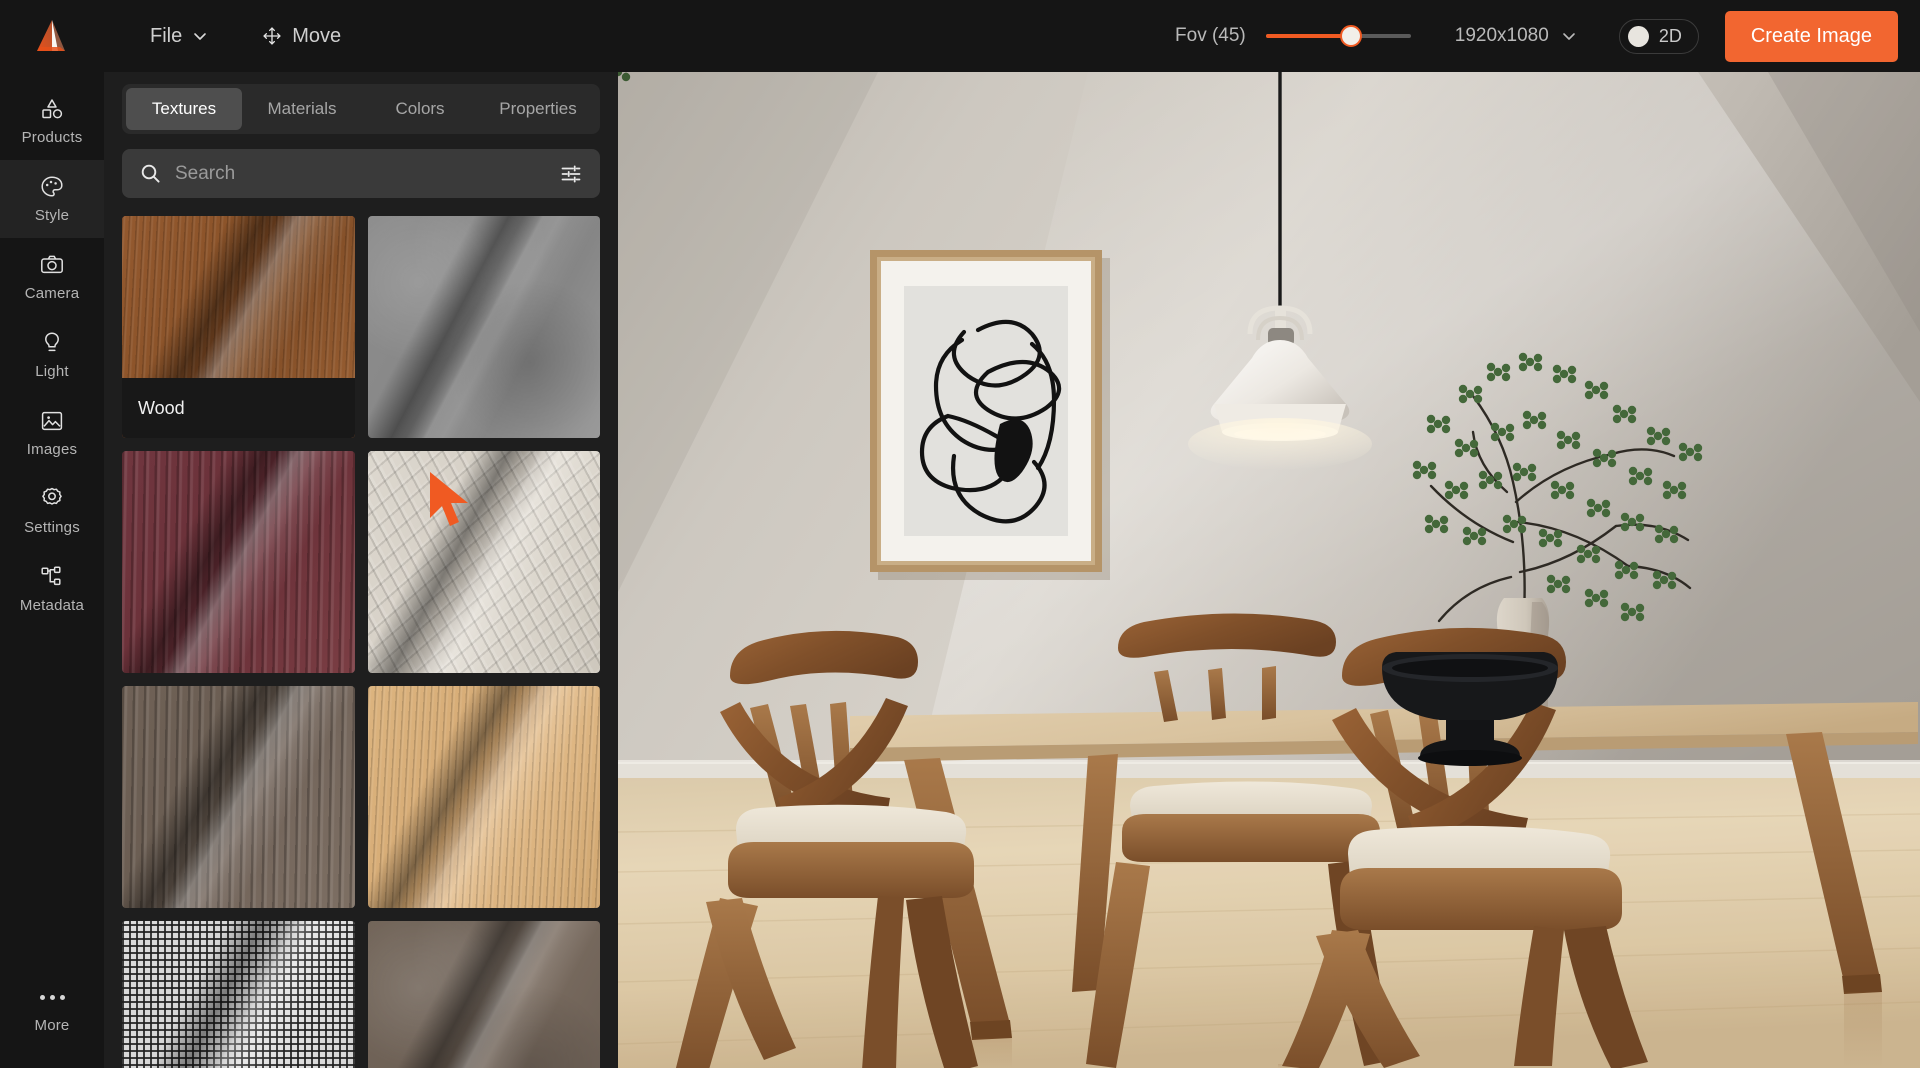 The width and height of the screenshot is (1920, 1068). Describe the element at coordinates (1811, 36) in the screenshot. I see `create-image-button: Create Image` at that location.